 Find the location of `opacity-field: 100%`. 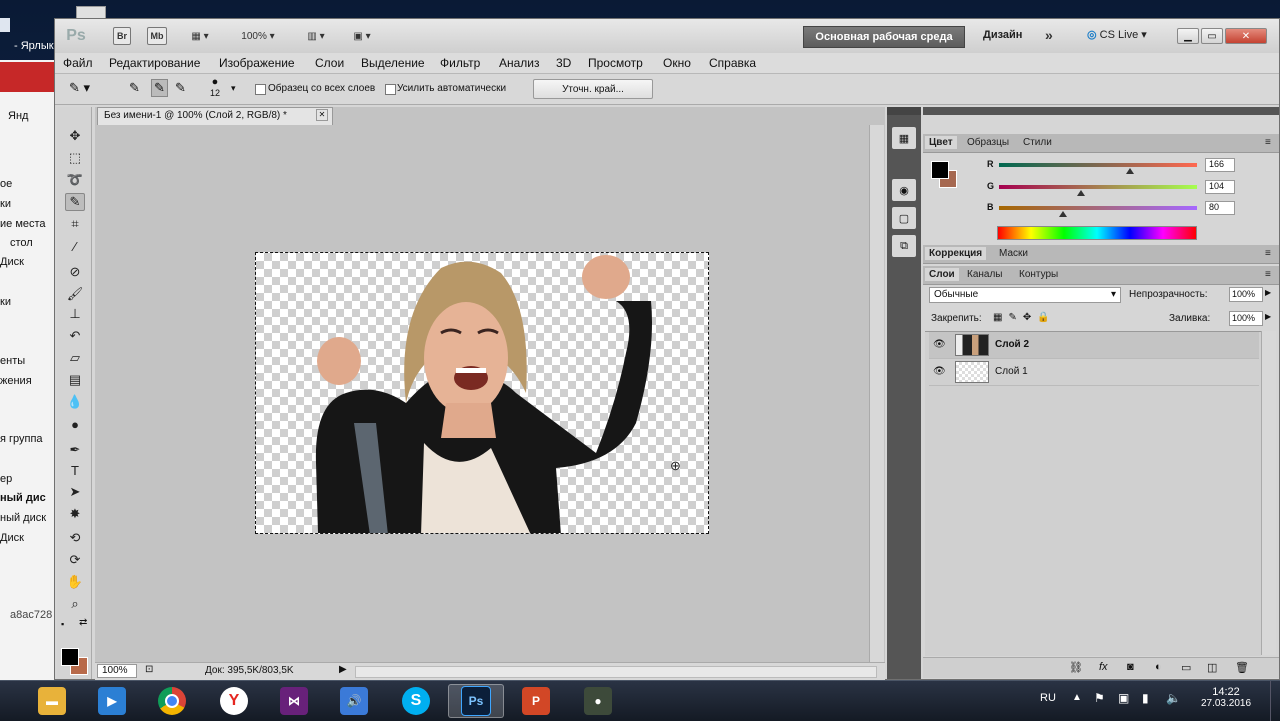

opacity-field: 100% is located at coordinates (1246, 294).